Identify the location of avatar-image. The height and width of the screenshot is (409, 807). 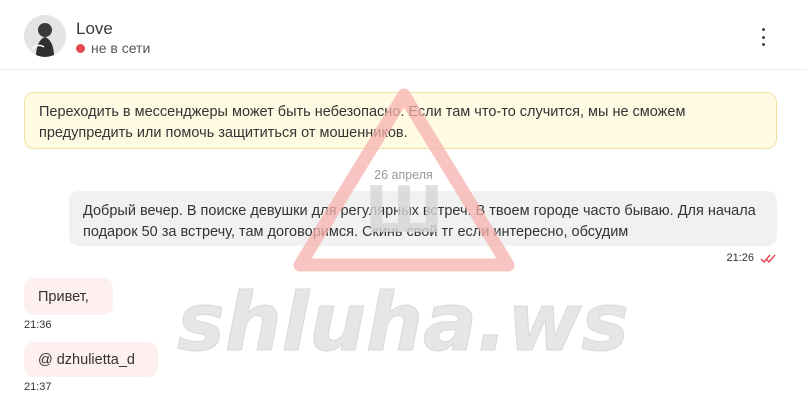
(45, 36).